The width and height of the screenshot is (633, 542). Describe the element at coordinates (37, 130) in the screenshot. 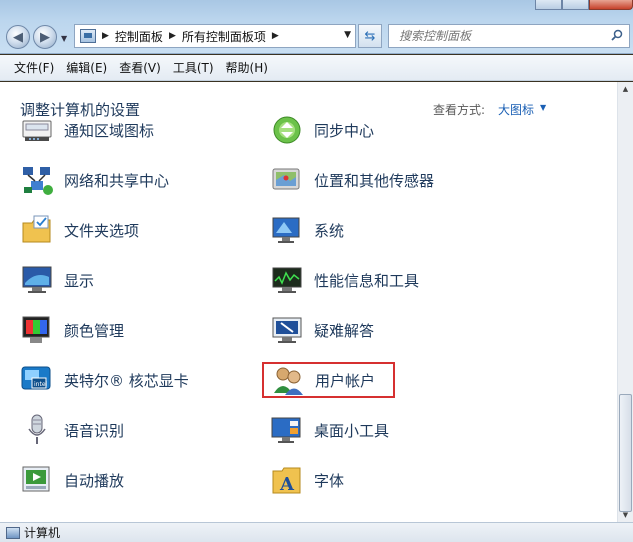

I see `notification-area-icon` at that location.